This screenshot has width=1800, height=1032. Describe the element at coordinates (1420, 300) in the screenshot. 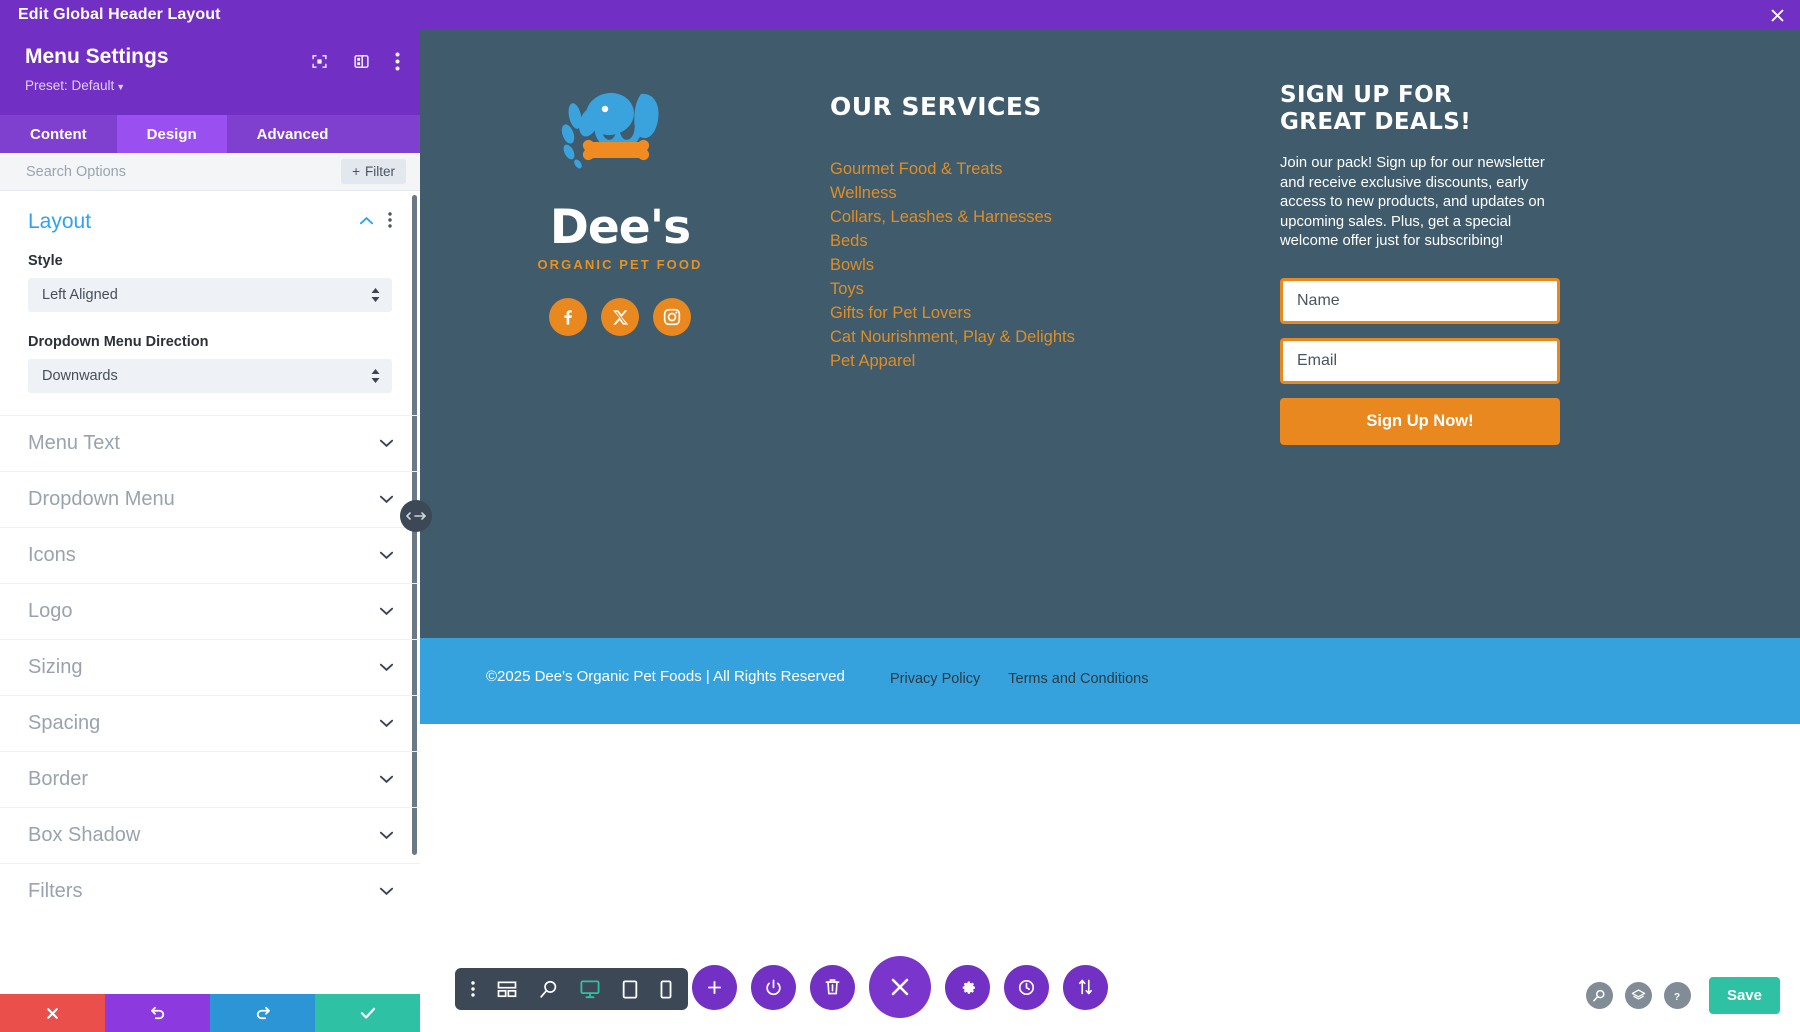

I see `name-field` at that location.